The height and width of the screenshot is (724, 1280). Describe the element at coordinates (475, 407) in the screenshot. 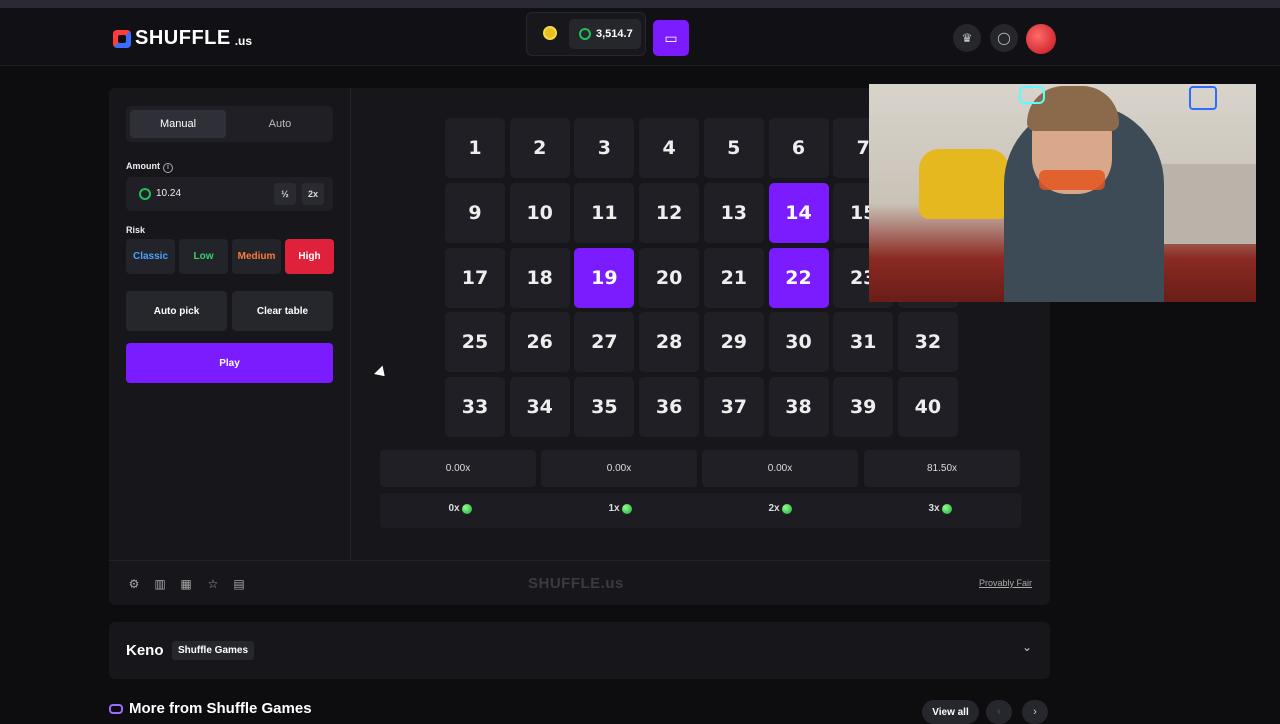

I see `keno-tile-33: 33` at that location.